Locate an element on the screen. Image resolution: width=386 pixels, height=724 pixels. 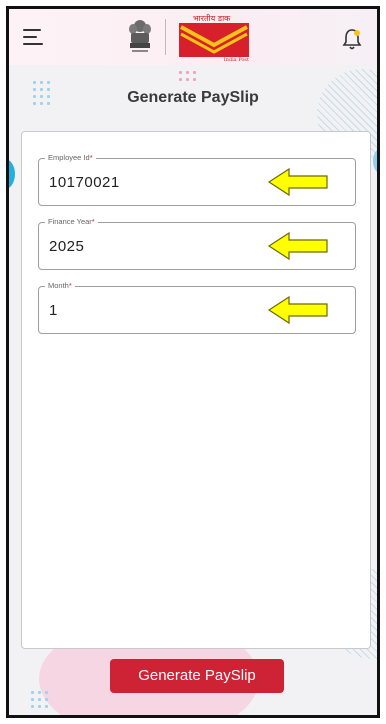
bell-icon is located at coordinates (352, 39).